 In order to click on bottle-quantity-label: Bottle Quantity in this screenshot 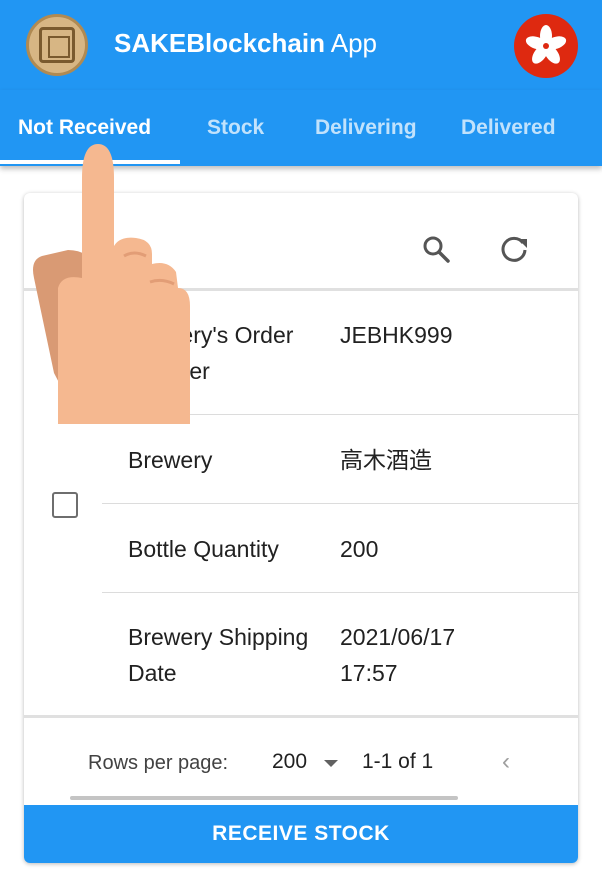, I will do `click(203, 549)`.